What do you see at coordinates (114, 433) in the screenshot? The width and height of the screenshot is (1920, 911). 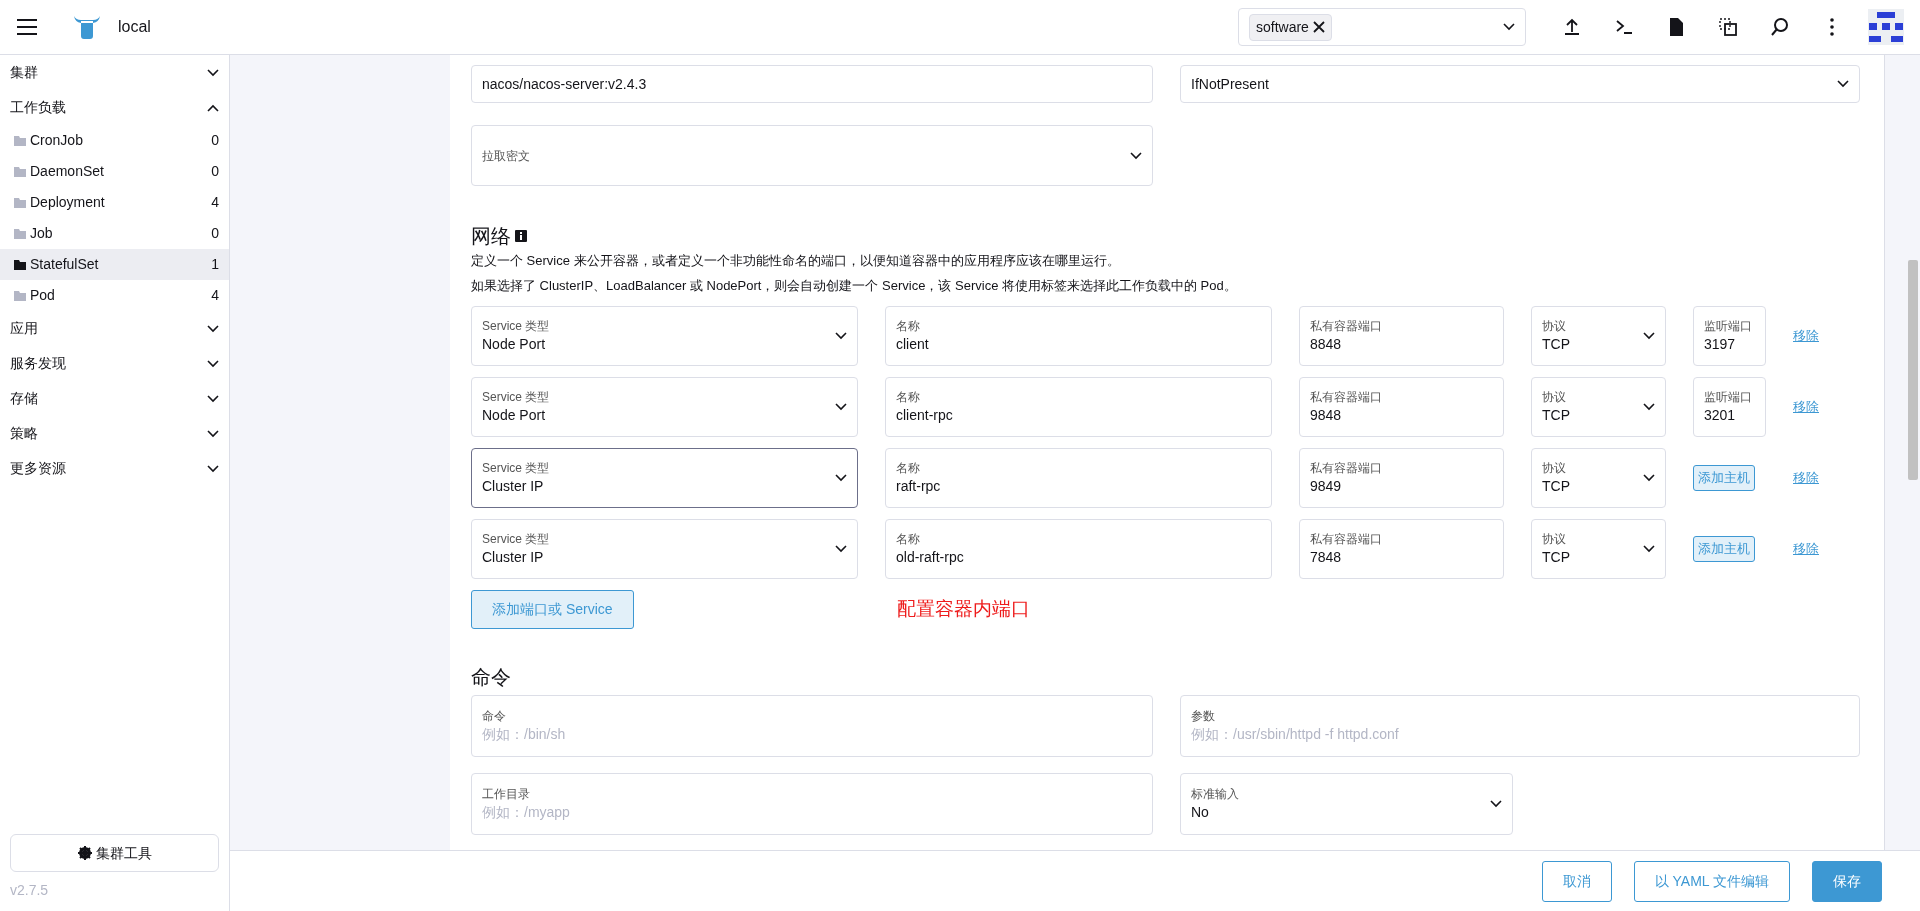 I see `nav-group: 策略` at bounding box center [114, 433].